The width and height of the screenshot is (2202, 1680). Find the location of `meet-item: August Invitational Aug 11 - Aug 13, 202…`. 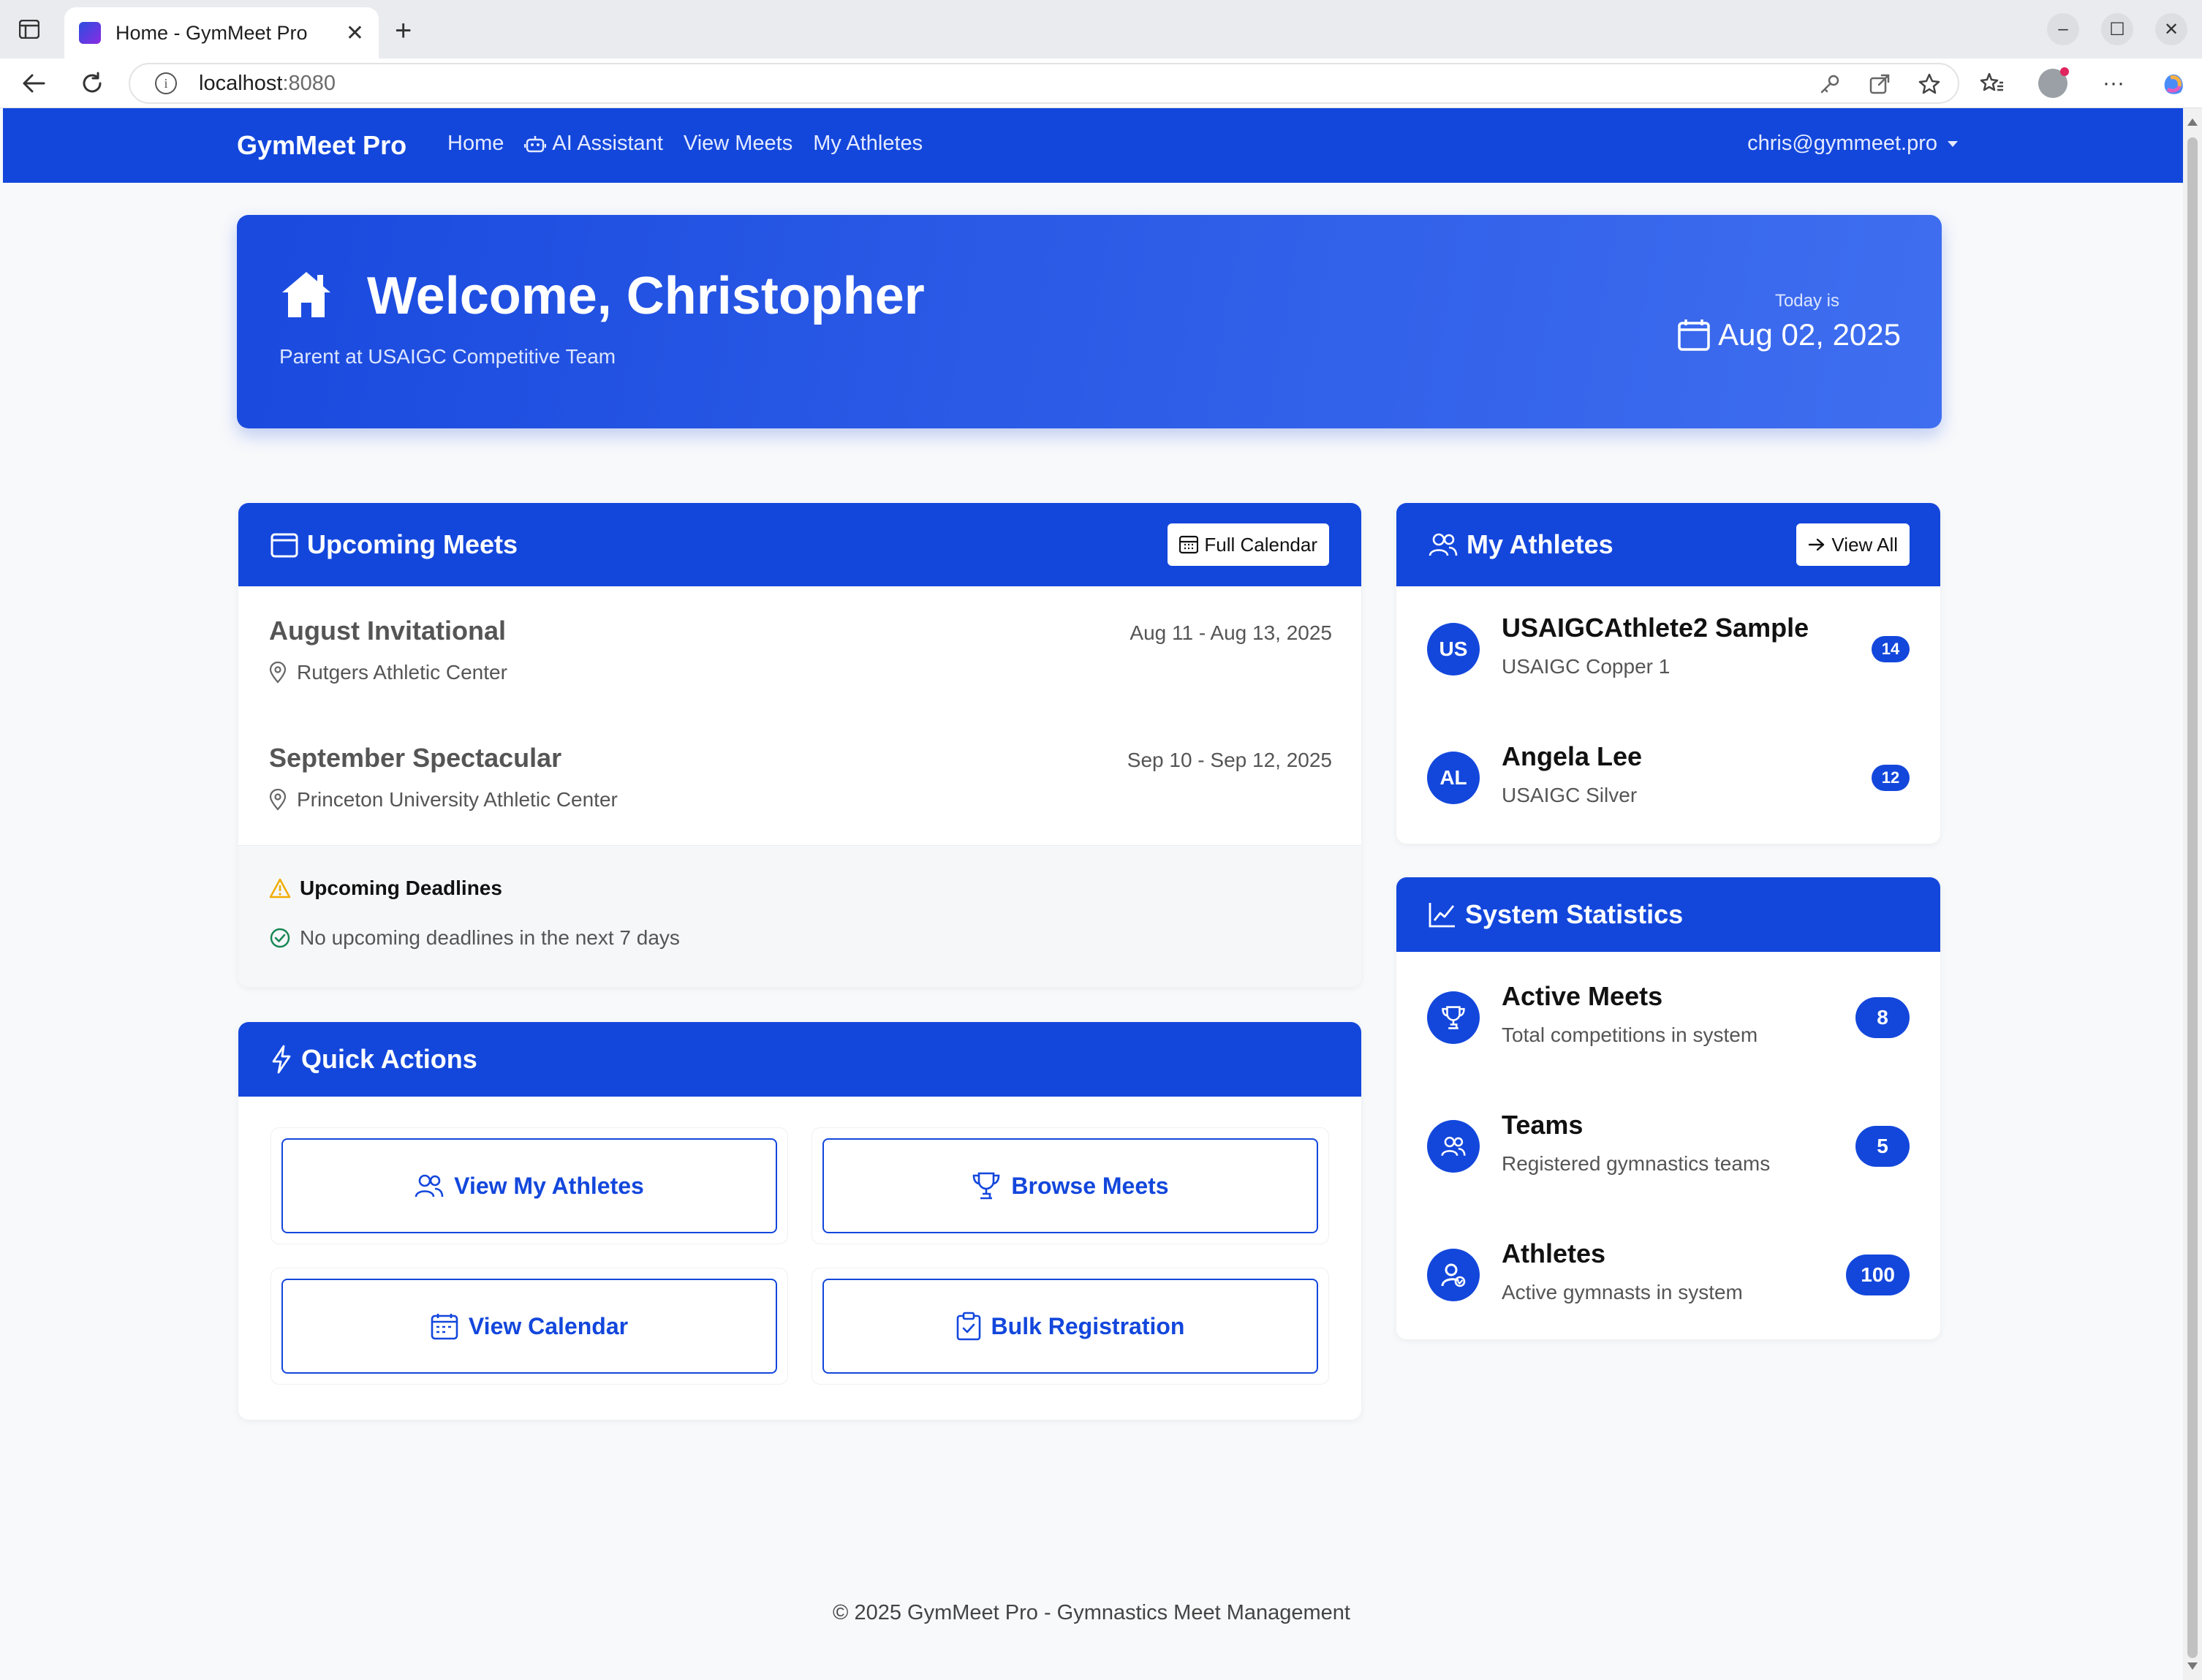

meet-item: August Invitational Aug 11 - Aug 13, 202… is located at coordinates (800, 650).